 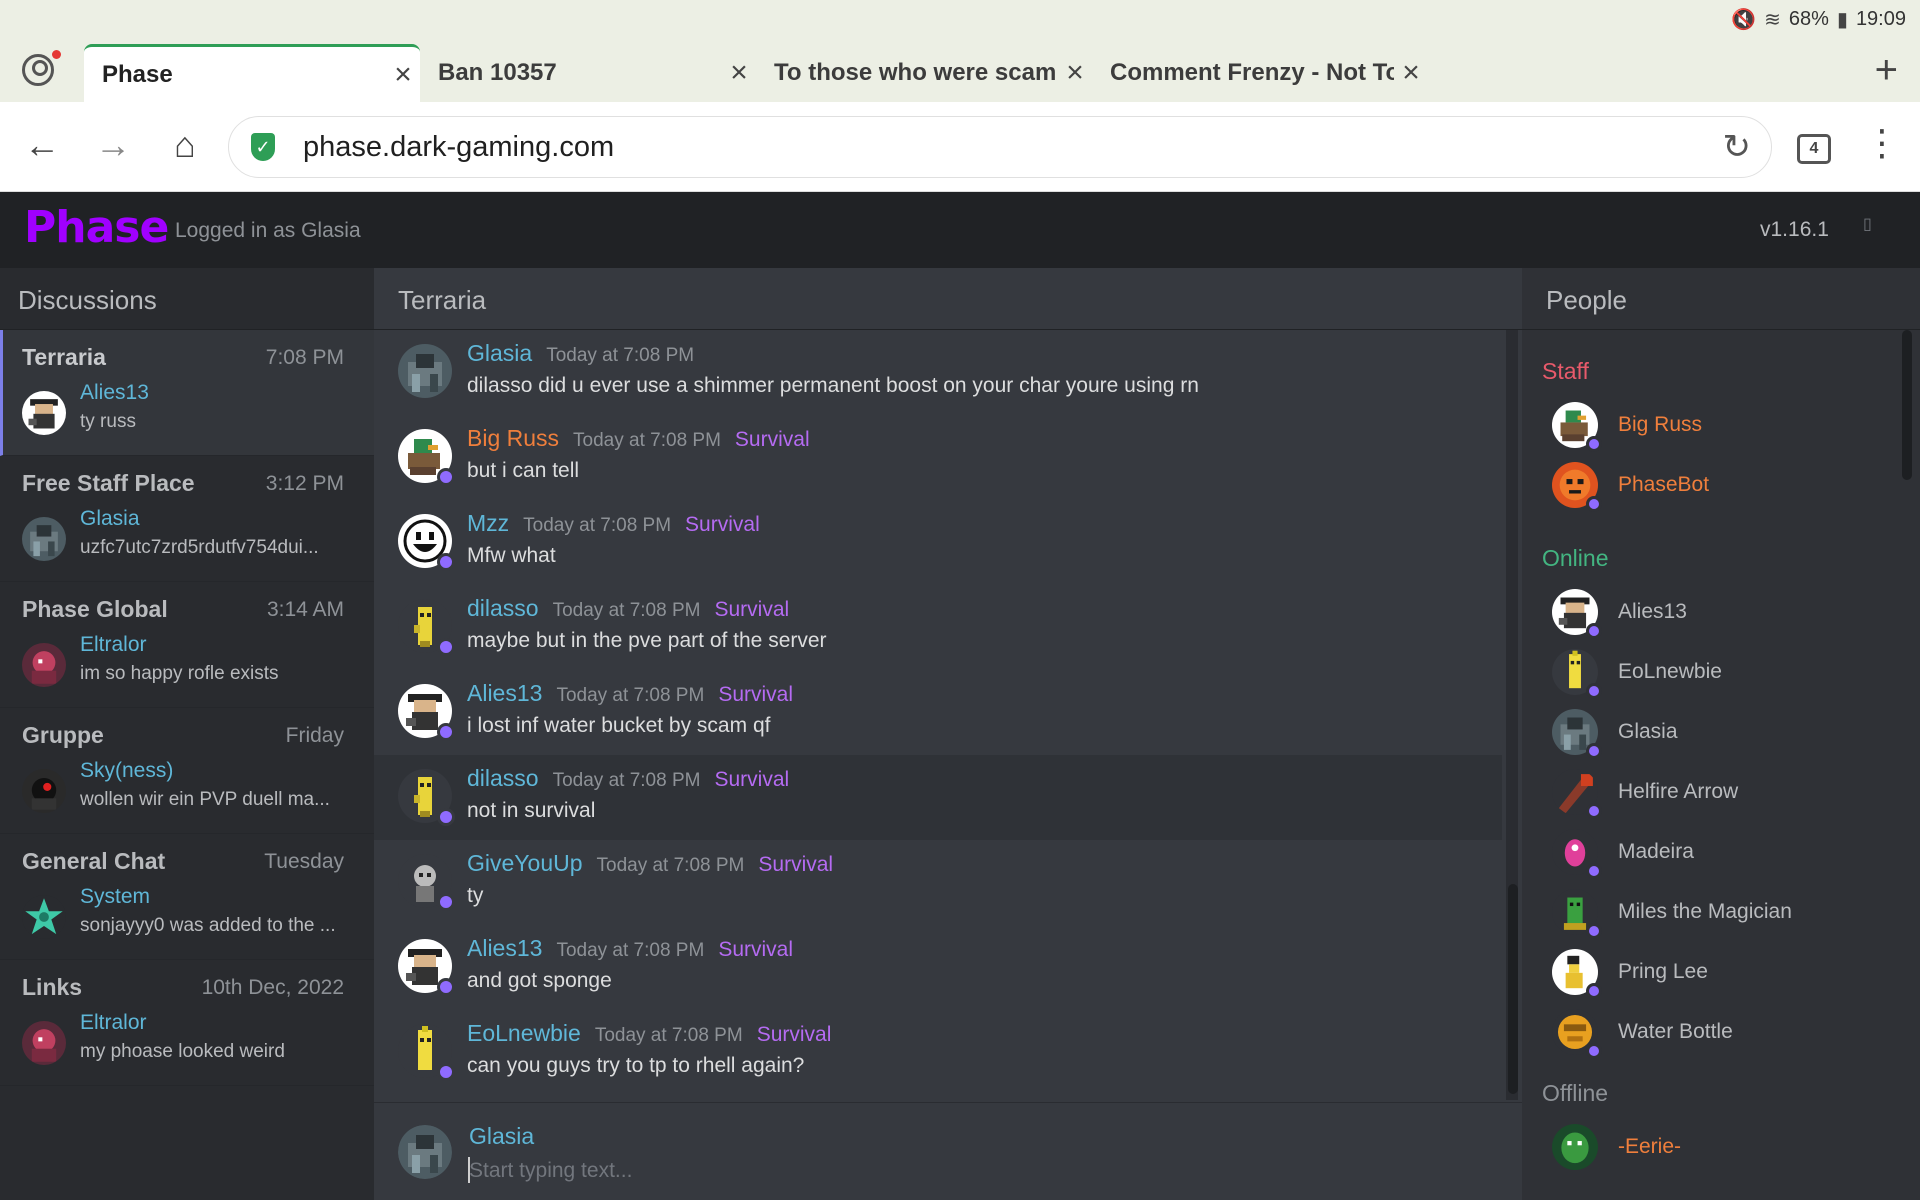 What do you see at coordinates (1678, 791) in the screenshot?
I see `person-name: Helfire Arrow` at bounding box center [1678, 791].